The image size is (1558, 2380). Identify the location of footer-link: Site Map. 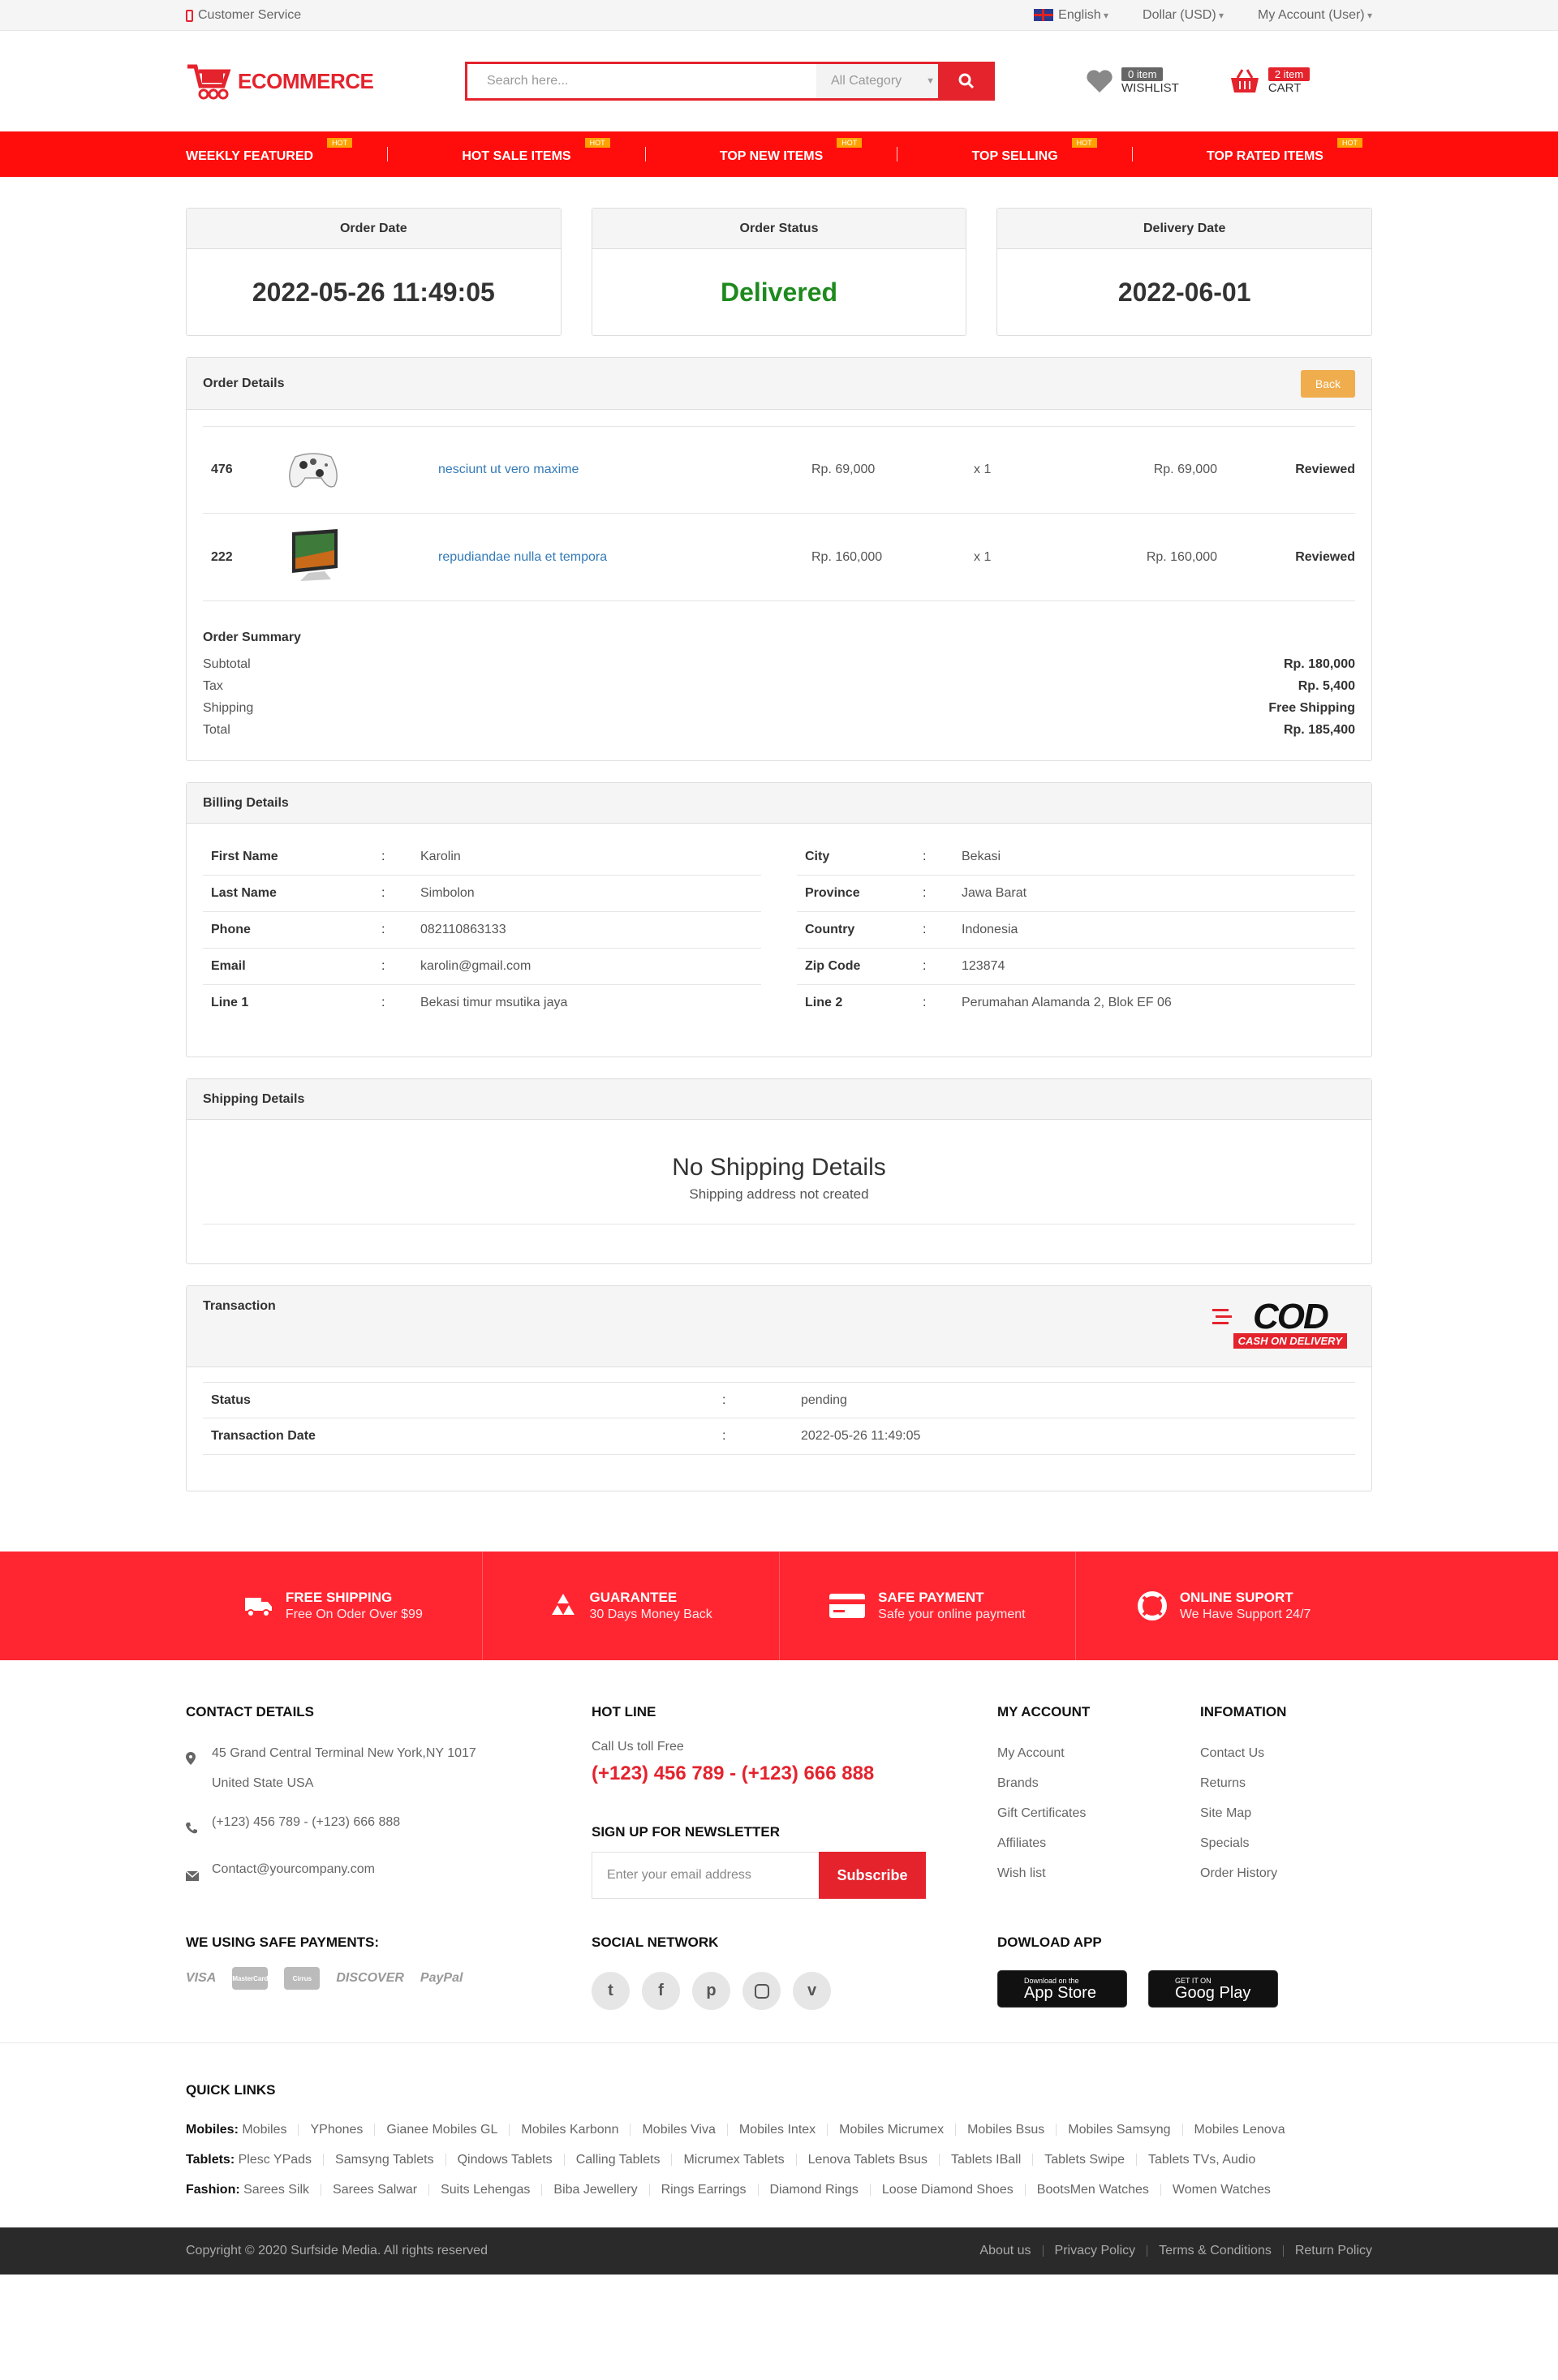
(1286, 1813).